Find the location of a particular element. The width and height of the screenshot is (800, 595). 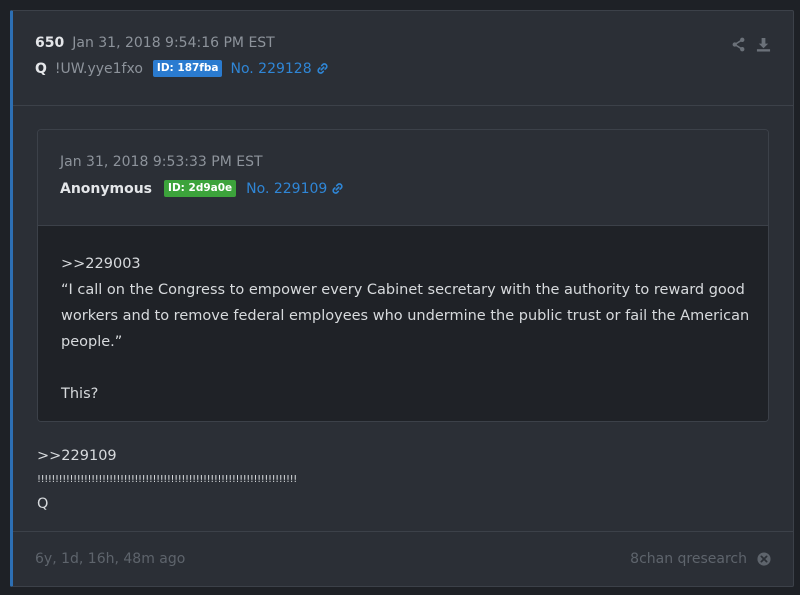

id-badge: ID: 187fba is located at coordinates (187, 68).